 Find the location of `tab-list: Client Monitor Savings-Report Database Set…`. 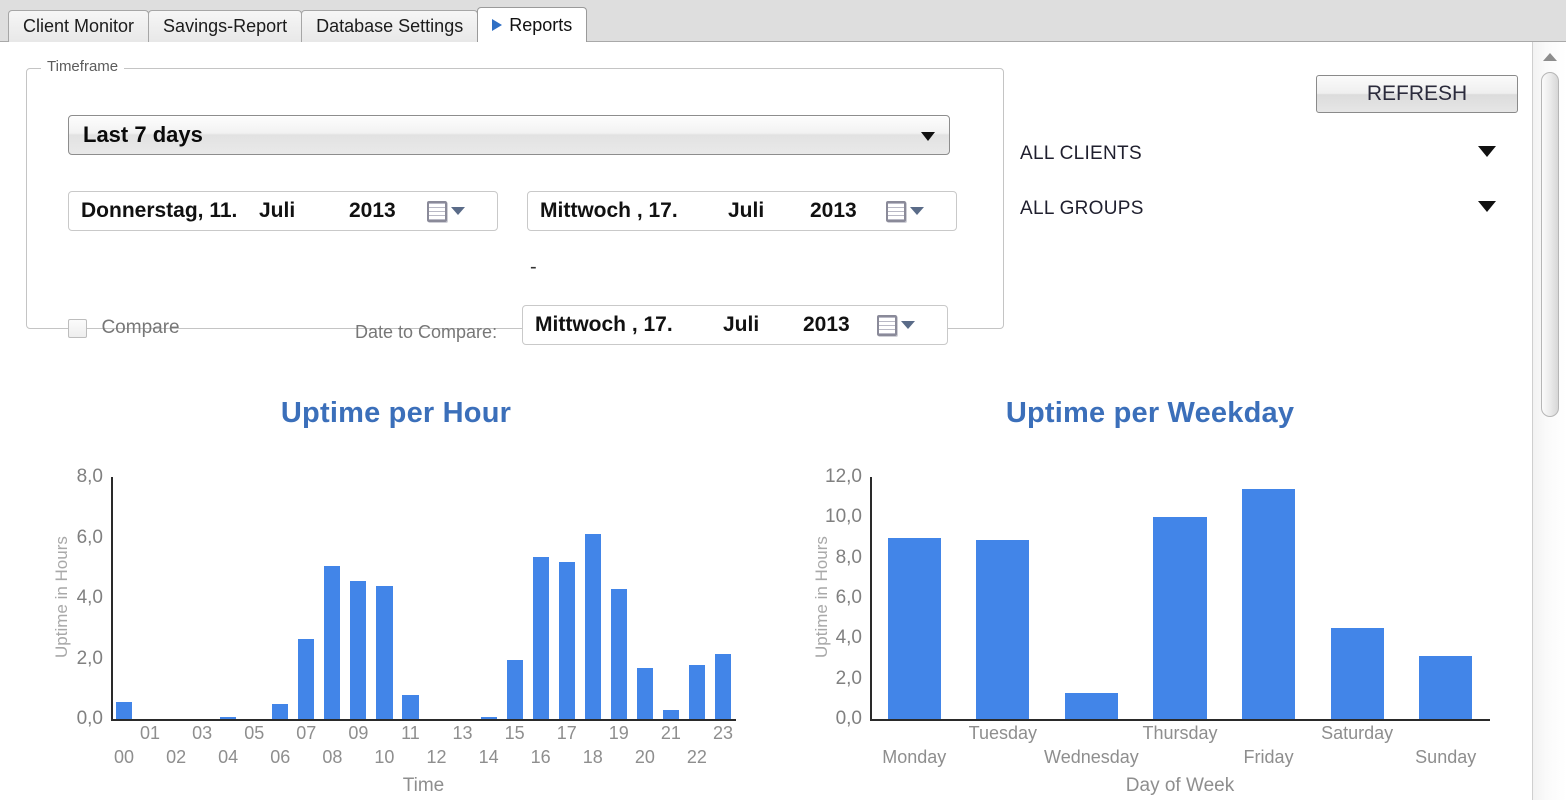

tab-list: Client Monitor Savings-Report Database Set… is located at coordinates (298, 24).